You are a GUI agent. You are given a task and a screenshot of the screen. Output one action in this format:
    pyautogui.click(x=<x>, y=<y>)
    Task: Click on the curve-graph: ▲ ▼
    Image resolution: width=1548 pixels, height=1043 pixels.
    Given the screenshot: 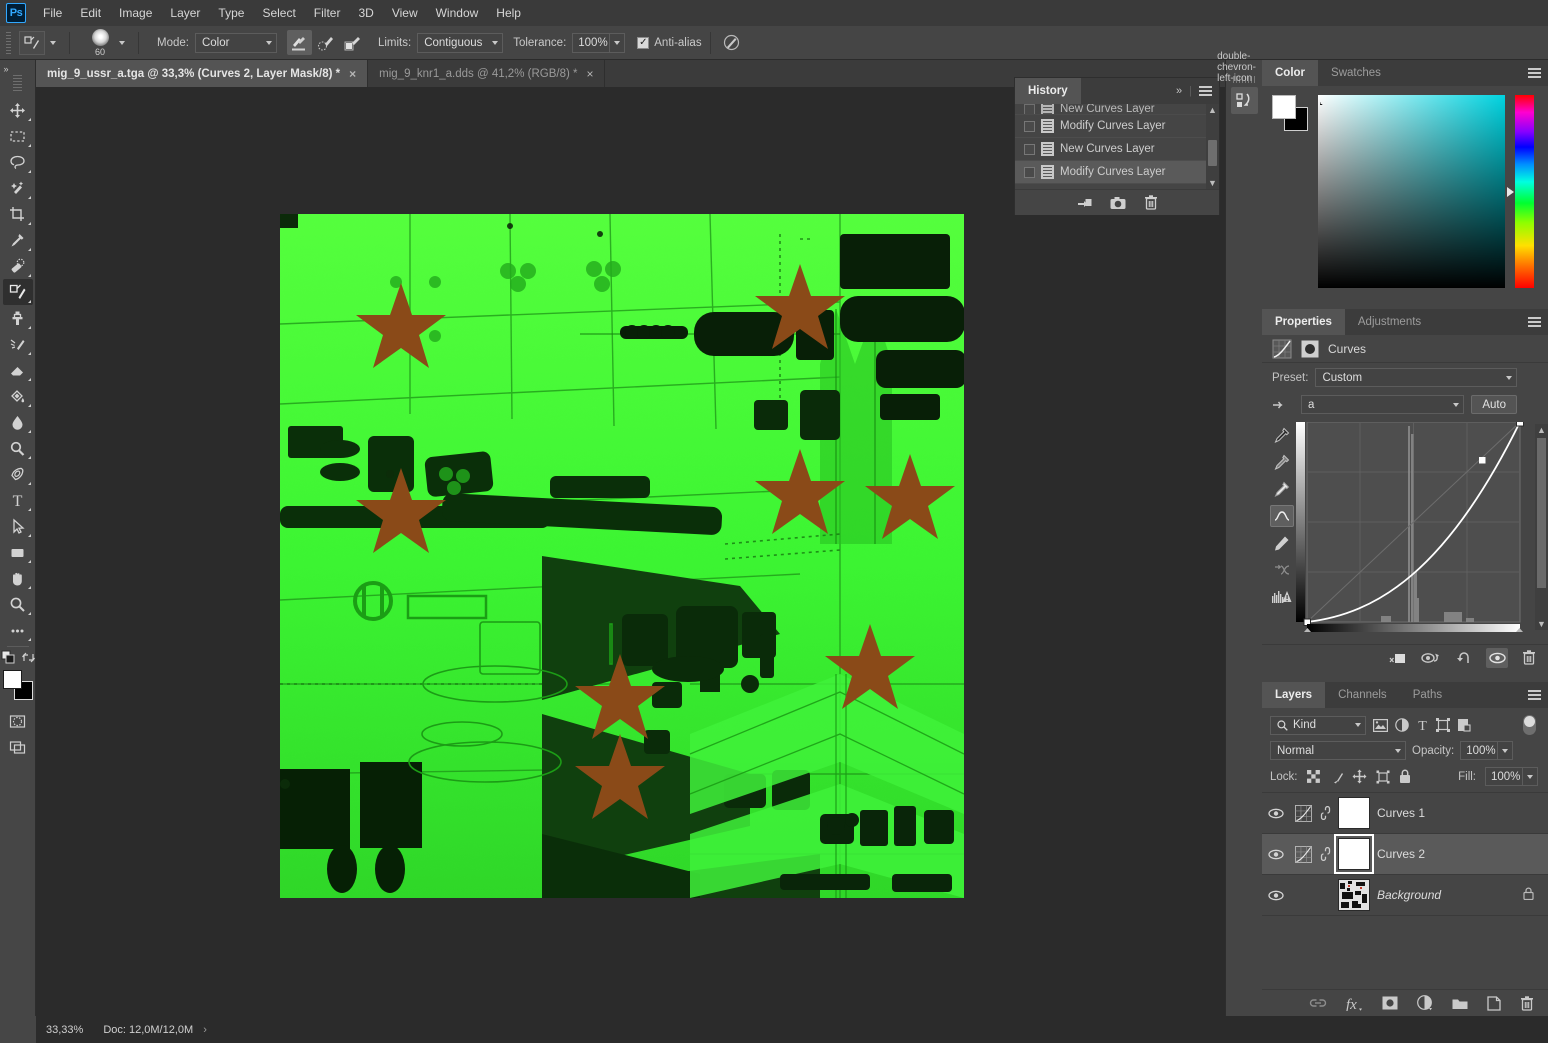 What is the action you would take?
    pyautogui.click(x=1422, y=527)
    